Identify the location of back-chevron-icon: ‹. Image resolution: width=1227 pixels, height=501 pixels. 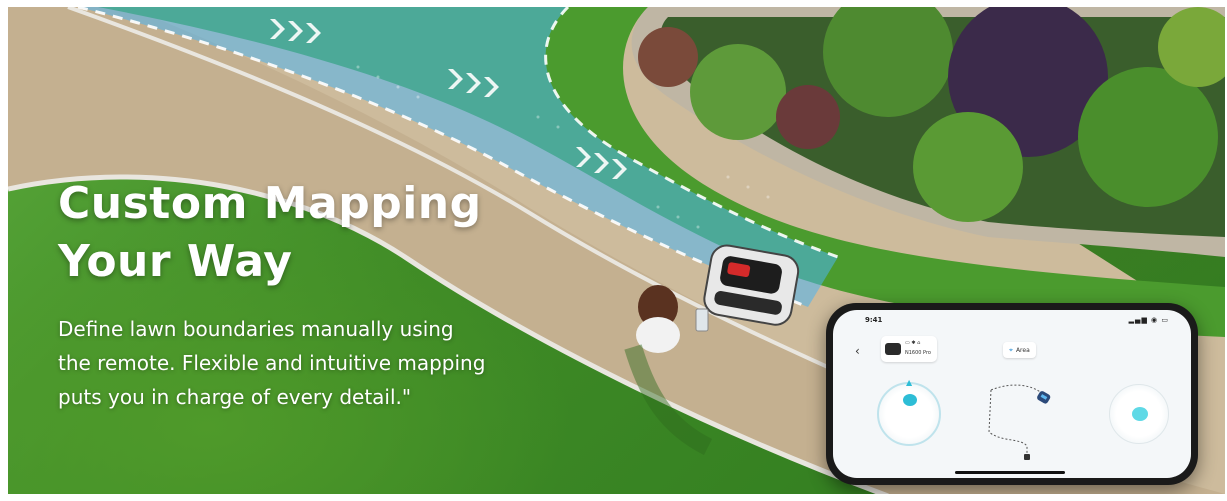
(857, 351).